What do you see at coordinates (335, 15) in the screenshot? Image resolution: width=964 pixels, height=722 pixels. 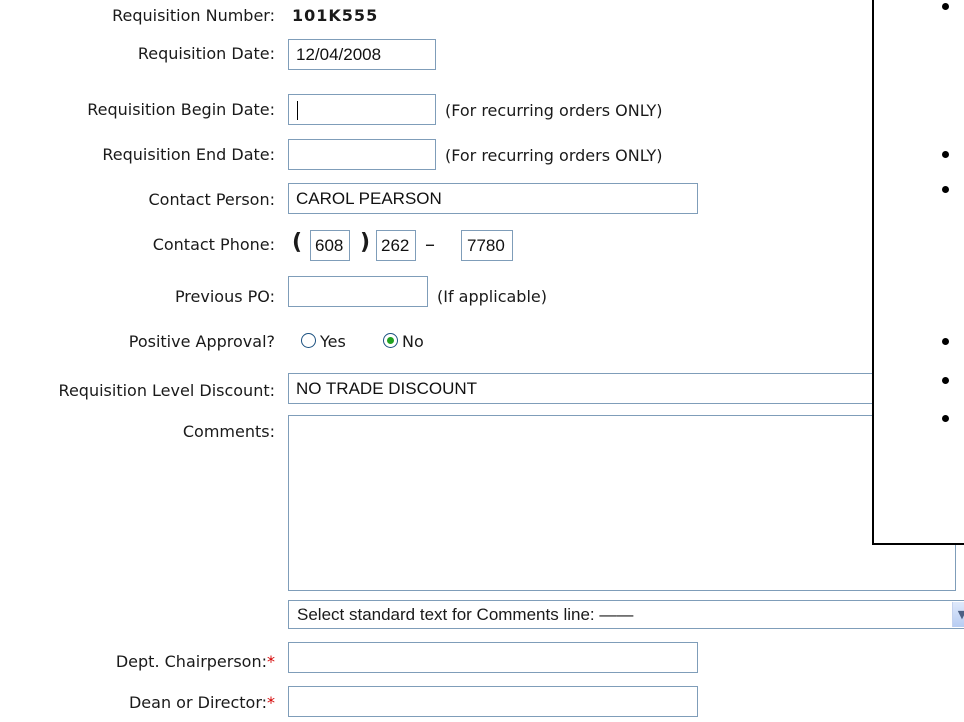 I see `requisition-number-value: 101K555` at bounding box center [335, 15].